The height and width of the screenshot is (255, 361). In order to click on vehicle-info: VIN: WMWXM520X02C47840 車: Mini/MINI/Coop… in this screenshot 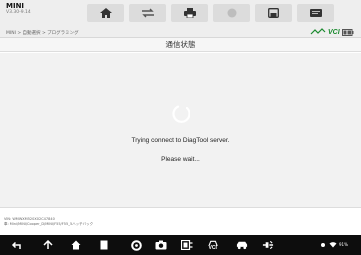, I will do `click(180, 221)`.